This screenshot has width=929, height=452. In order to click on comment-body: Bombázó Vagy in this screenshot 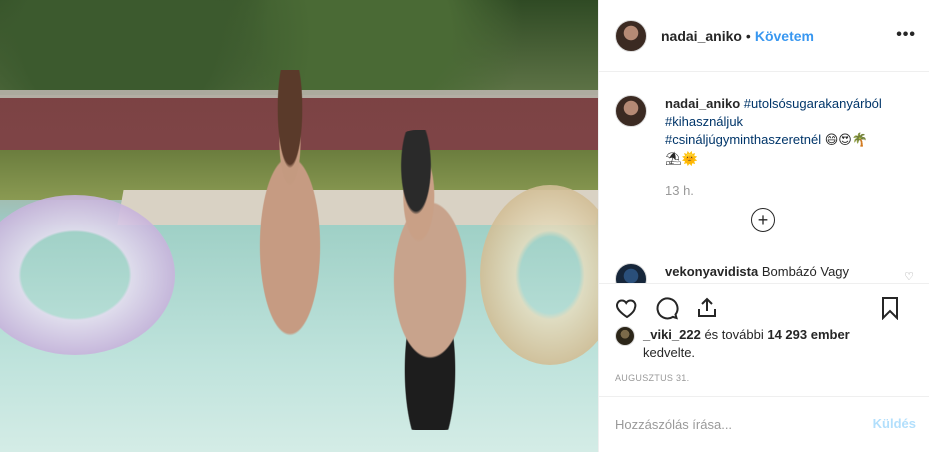, I will do `click(805, 271)`.